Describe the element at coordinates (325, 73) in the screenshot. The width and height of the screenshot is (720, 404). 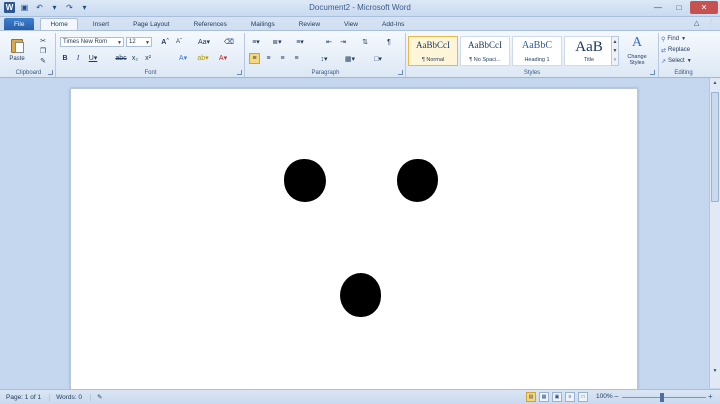
I see `paragraph-group-label: Paragraph` at that location.